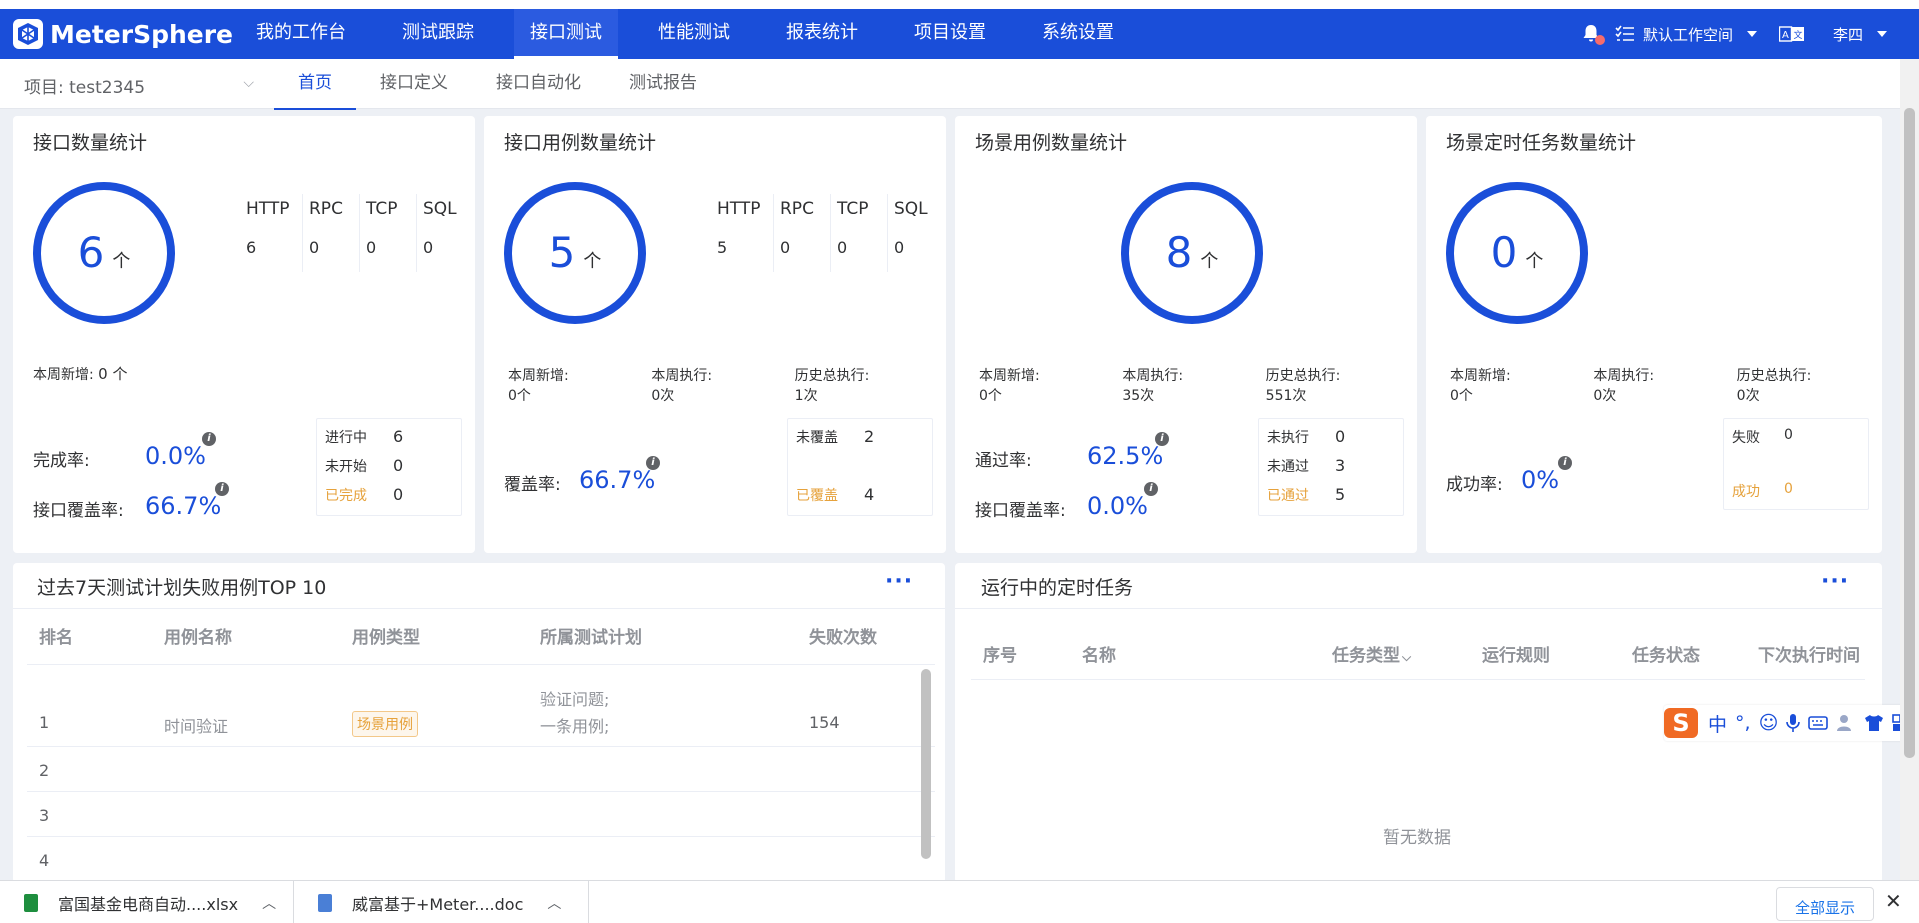 The width and height of the screenshot is (1919, 923). I want to click on nav-test-track: 测试跟踪, so click(438, 34).